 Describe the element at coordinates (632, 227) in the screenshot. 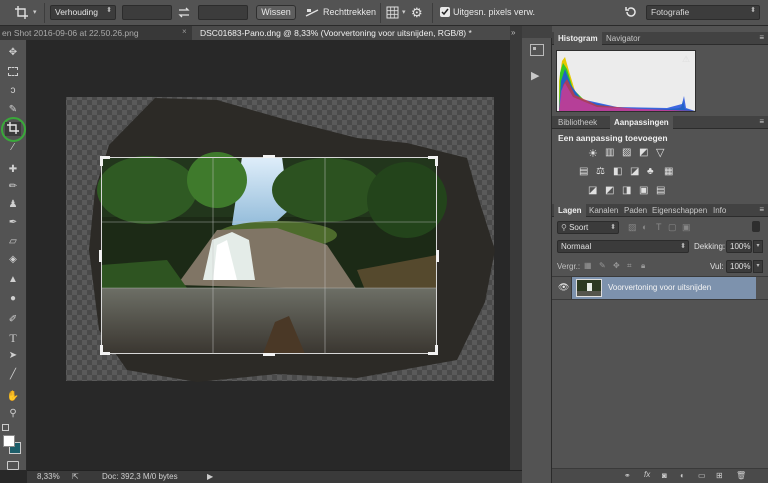

I see `filter-image-icon: ▨` at that location.